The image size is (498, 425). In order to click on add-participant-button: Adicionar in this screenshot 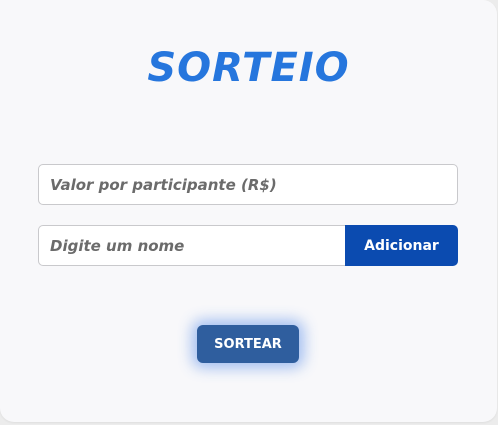, I will do `click(401, 245)`.